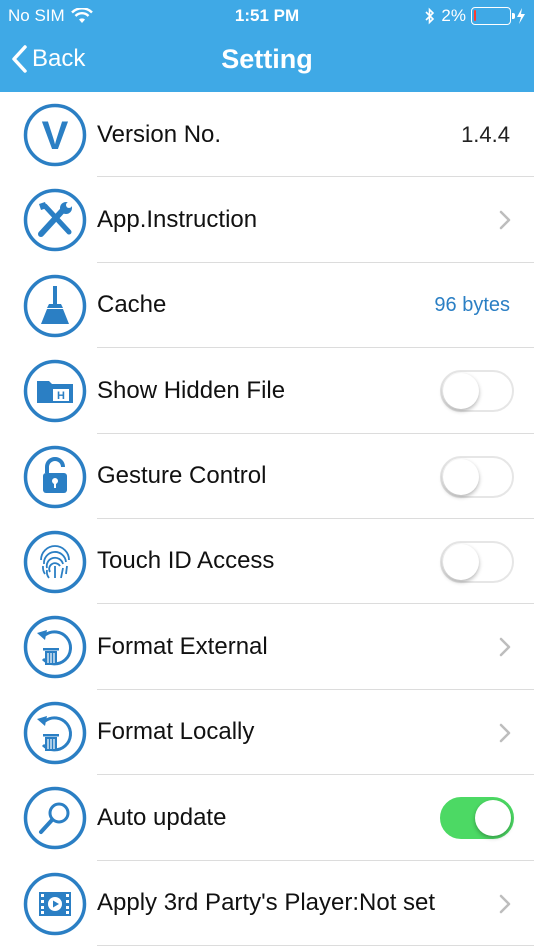  Describe the element at coordinates (176, 732) in the screenshot. I see `row-label: Format Locally` at that location.